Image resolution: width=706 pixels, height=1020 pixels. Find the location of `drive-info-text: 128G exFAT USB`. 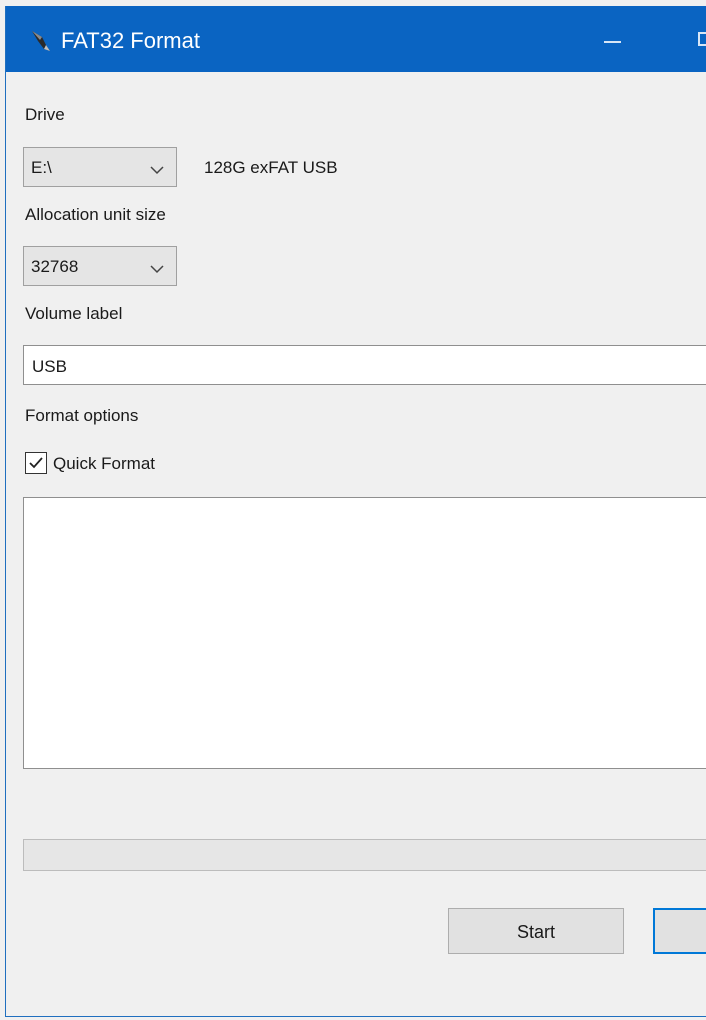

drive-info-text: 128G exFAT USB is located at coordinates (271, 167).